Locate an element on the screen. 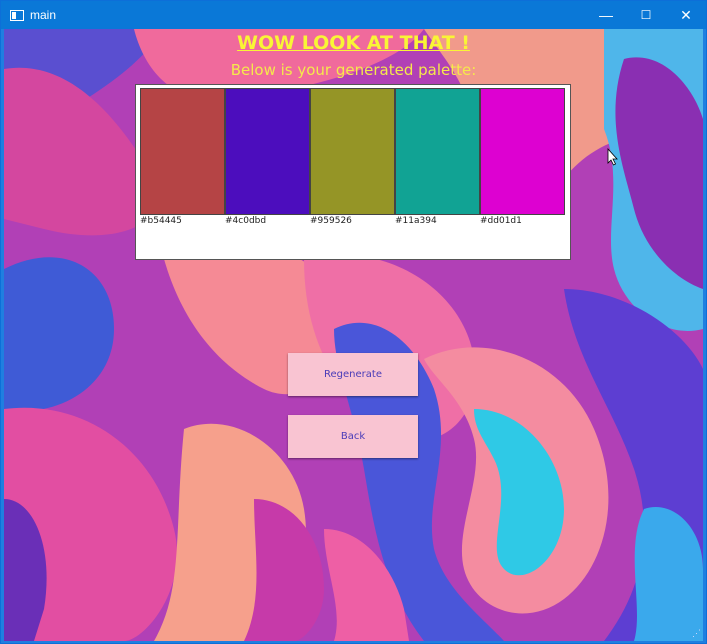 This screenshot has height=644, width=707. swatch-3-hex-label: #959526 is located at coordinates (331, 221).